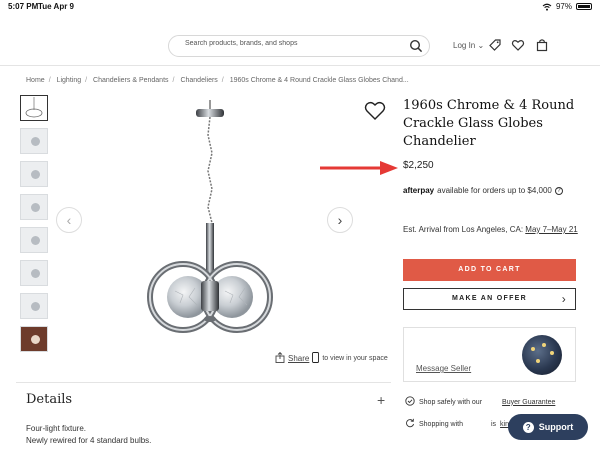 This screenshot has width=600, height=450. I want to click on shop-safely-row: Shop safely with our Buyer Guarantee, so click(480, 402).